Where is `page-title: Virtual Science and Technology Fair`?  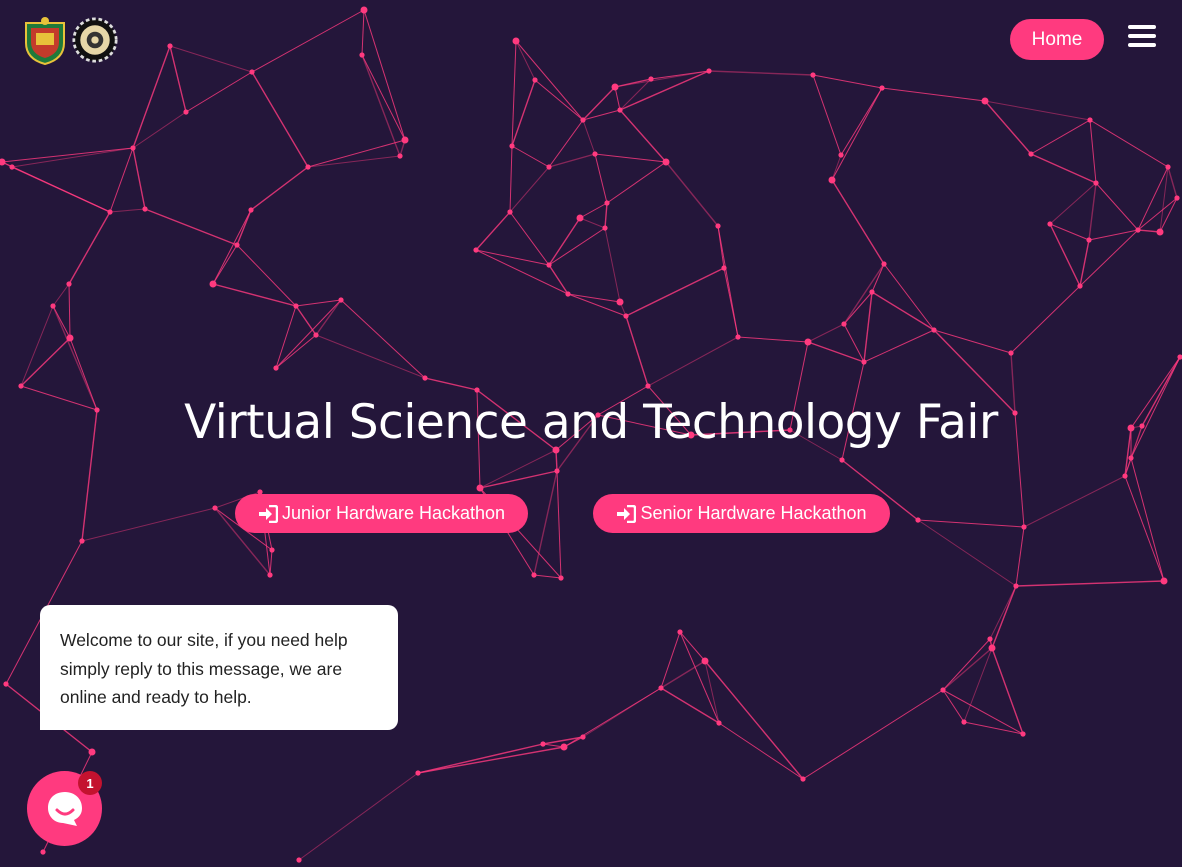 page-title: Virtual Science and Technology Fair is located at coordinates (591, 422).